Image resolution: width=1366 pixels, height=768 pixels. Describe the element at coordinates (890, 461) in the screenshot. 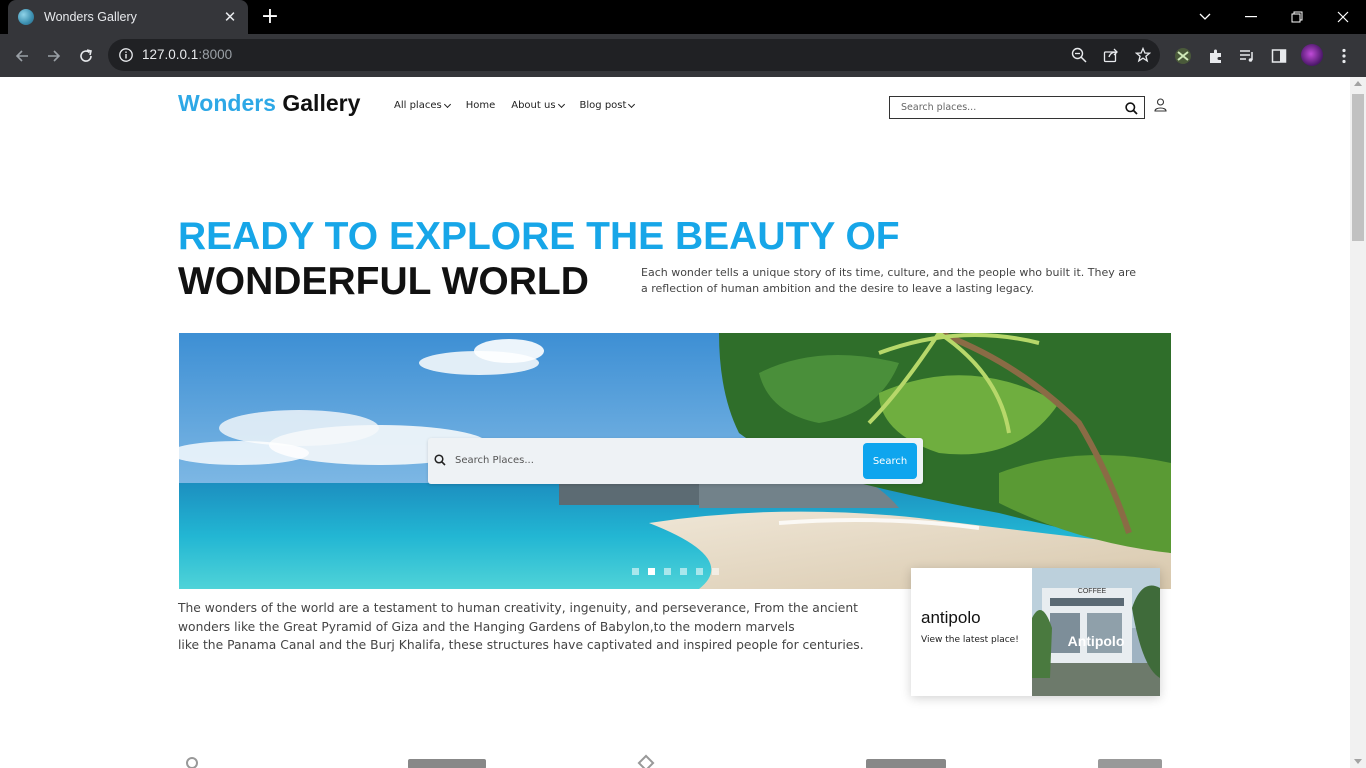

I see `banner-search-button: Search` at that location.